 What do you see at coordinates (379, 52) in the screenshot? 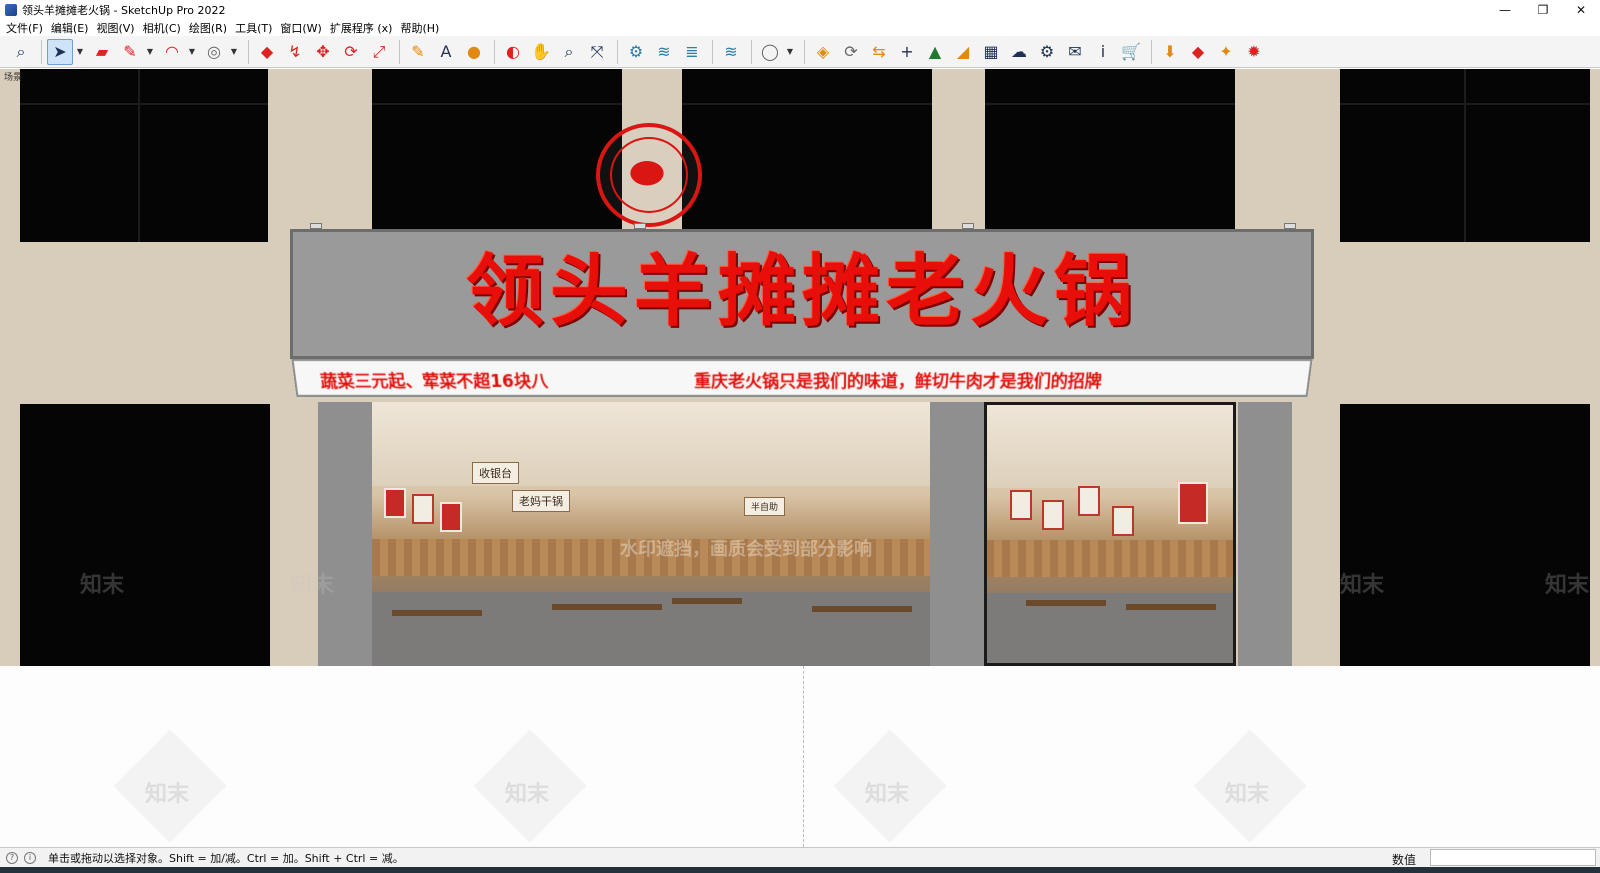
I see `scale-icon: ⤢` at bounding box center [379, 52].